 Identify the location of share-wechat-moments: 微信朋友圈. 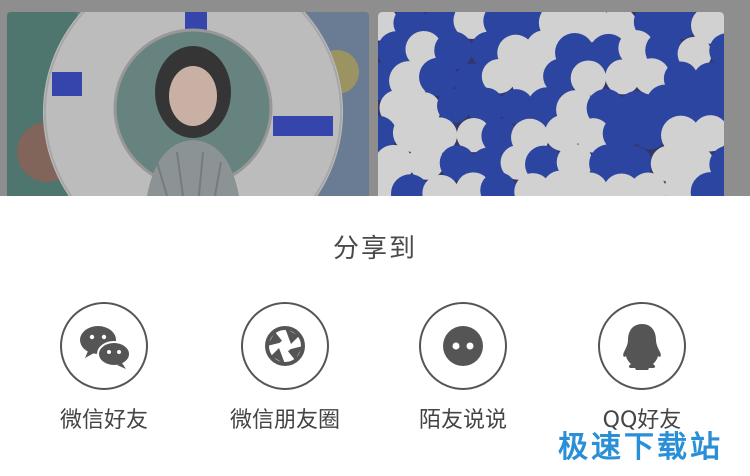
(285, 367).